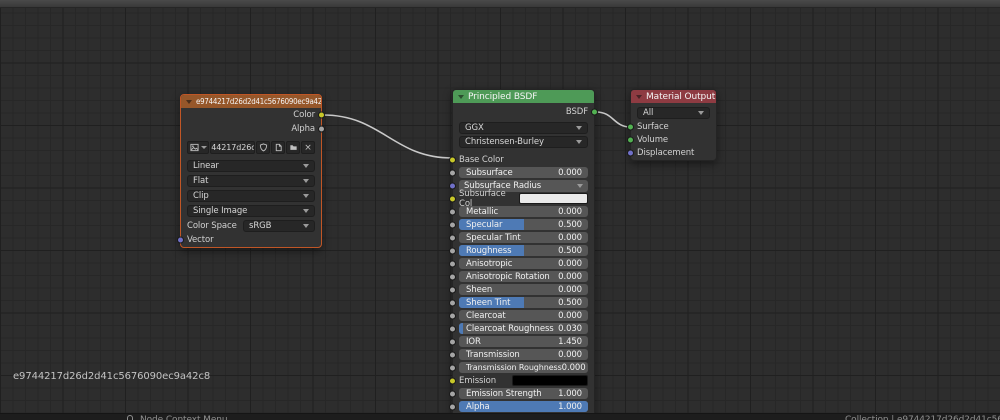 Image resolution: width=1000 pixels, height=420 pixels. What do you see at coordinates (594, 112) in the screenshot?
I see `bsdf-output-socket` at bounding box center [594, 112].